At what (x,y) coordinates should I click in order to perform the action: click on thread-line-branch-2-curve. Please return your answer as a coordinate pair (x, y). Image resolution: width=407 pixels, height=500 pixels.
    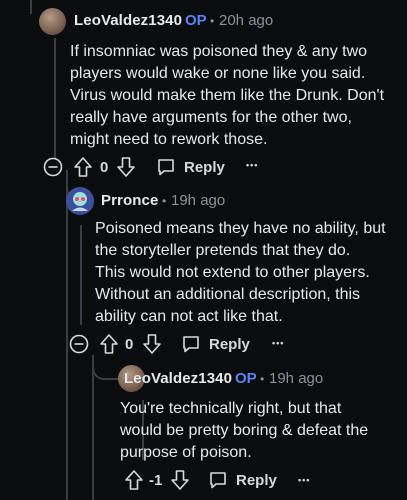
    Looking at the image, I should click on (106, 368).